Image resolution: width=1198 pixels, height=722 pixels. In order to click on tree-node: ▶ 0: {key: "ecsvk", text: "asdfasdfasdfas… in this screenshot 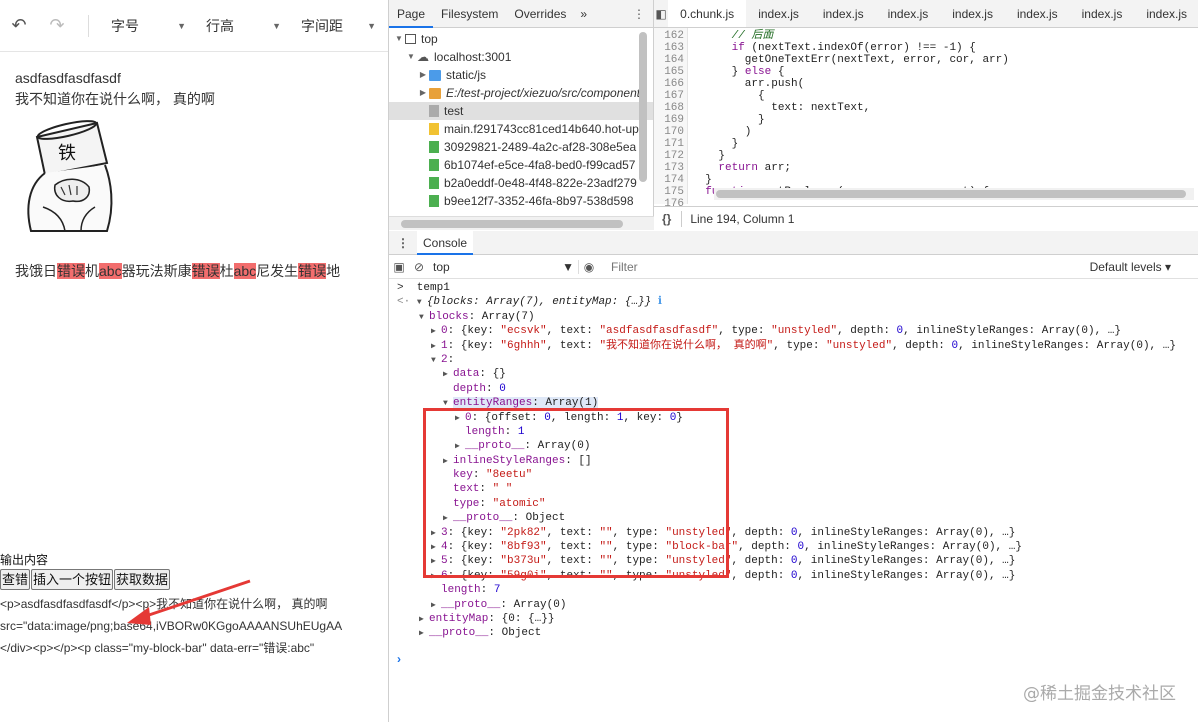, I will do `click(793, 331)`.